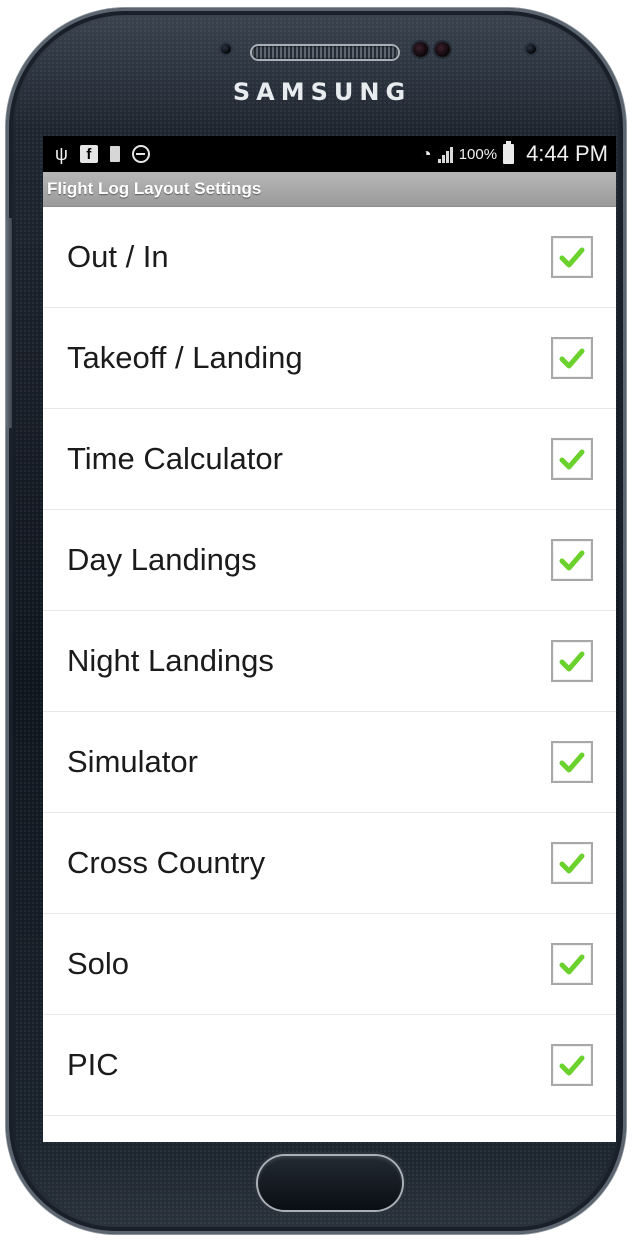  Describe the element at coordinates (325, 52) in the screenshot. I see `earpiece-speaker` at that location.